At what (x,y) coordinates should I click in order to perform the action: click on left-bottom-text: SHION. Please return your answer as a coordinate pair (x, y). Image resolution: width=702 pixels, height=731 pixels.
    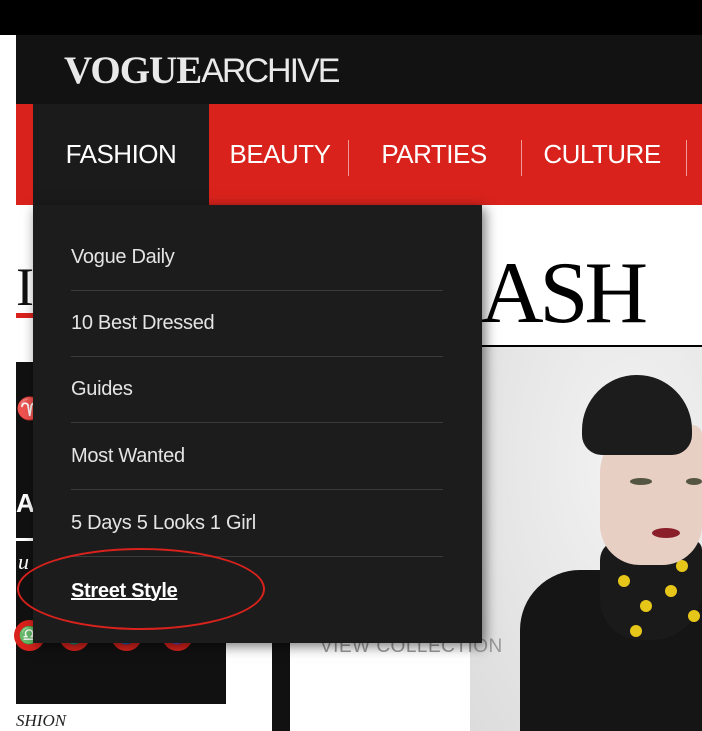
    Looking at the image, I should click on (41, 720).